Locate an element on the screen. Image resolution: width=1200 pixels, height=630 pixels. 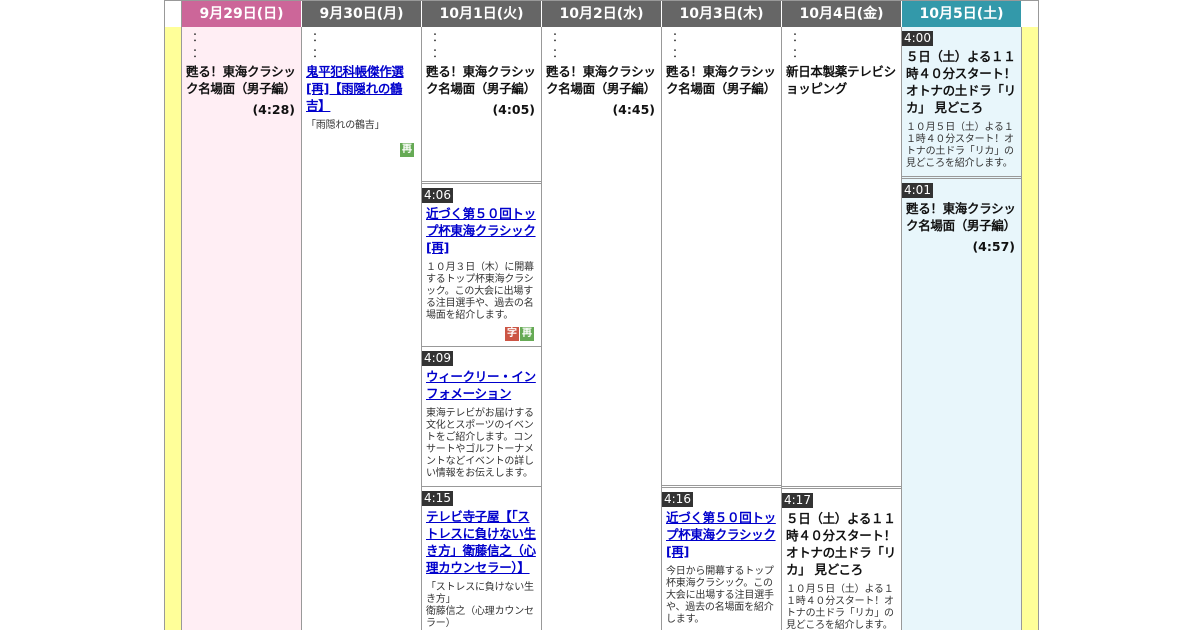
program-badges: 再 is located at coordinates (407, 150).